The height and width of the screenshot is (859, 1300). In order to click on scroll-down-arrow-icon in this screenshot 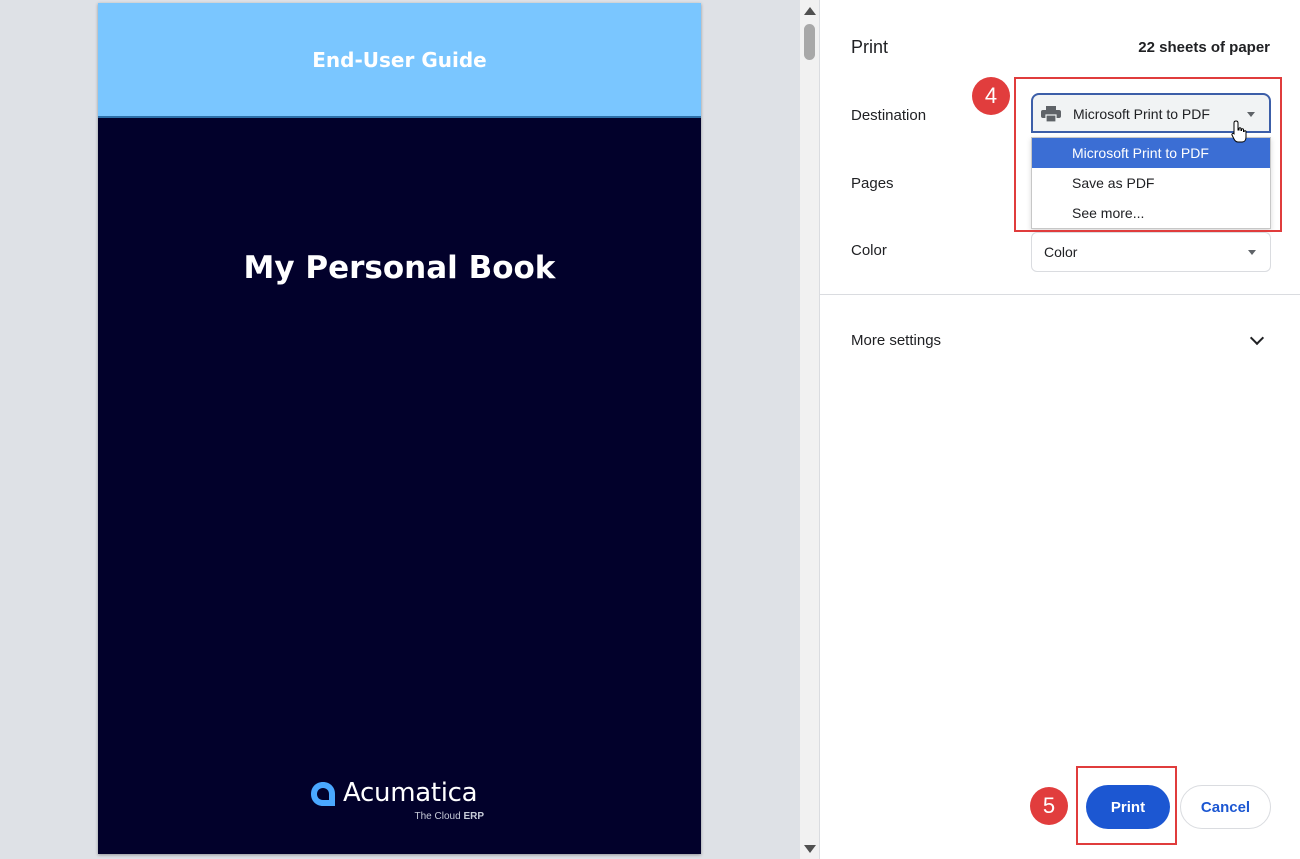, I will do `click(810, 849)`.